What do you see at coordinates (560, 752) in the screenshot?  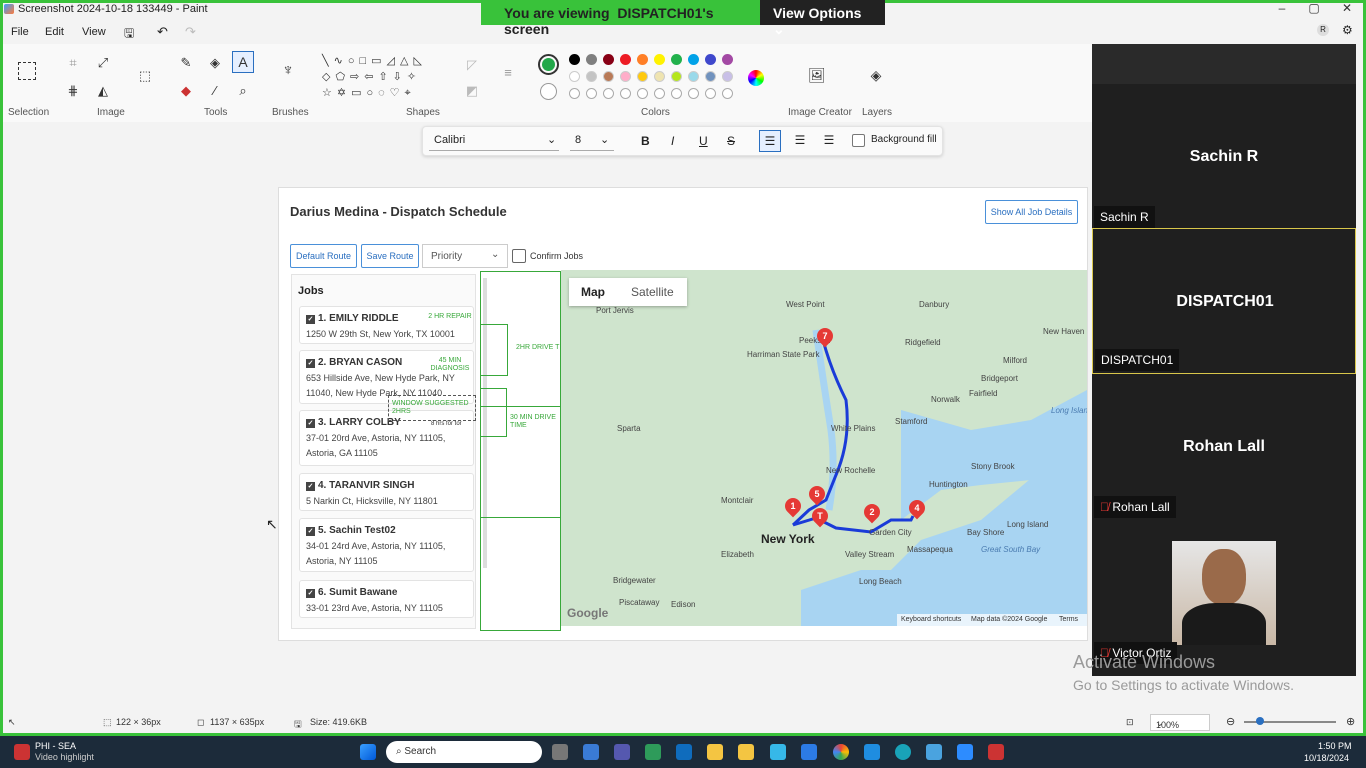 I see `task-view-icon` at bounding box center [560, 752].